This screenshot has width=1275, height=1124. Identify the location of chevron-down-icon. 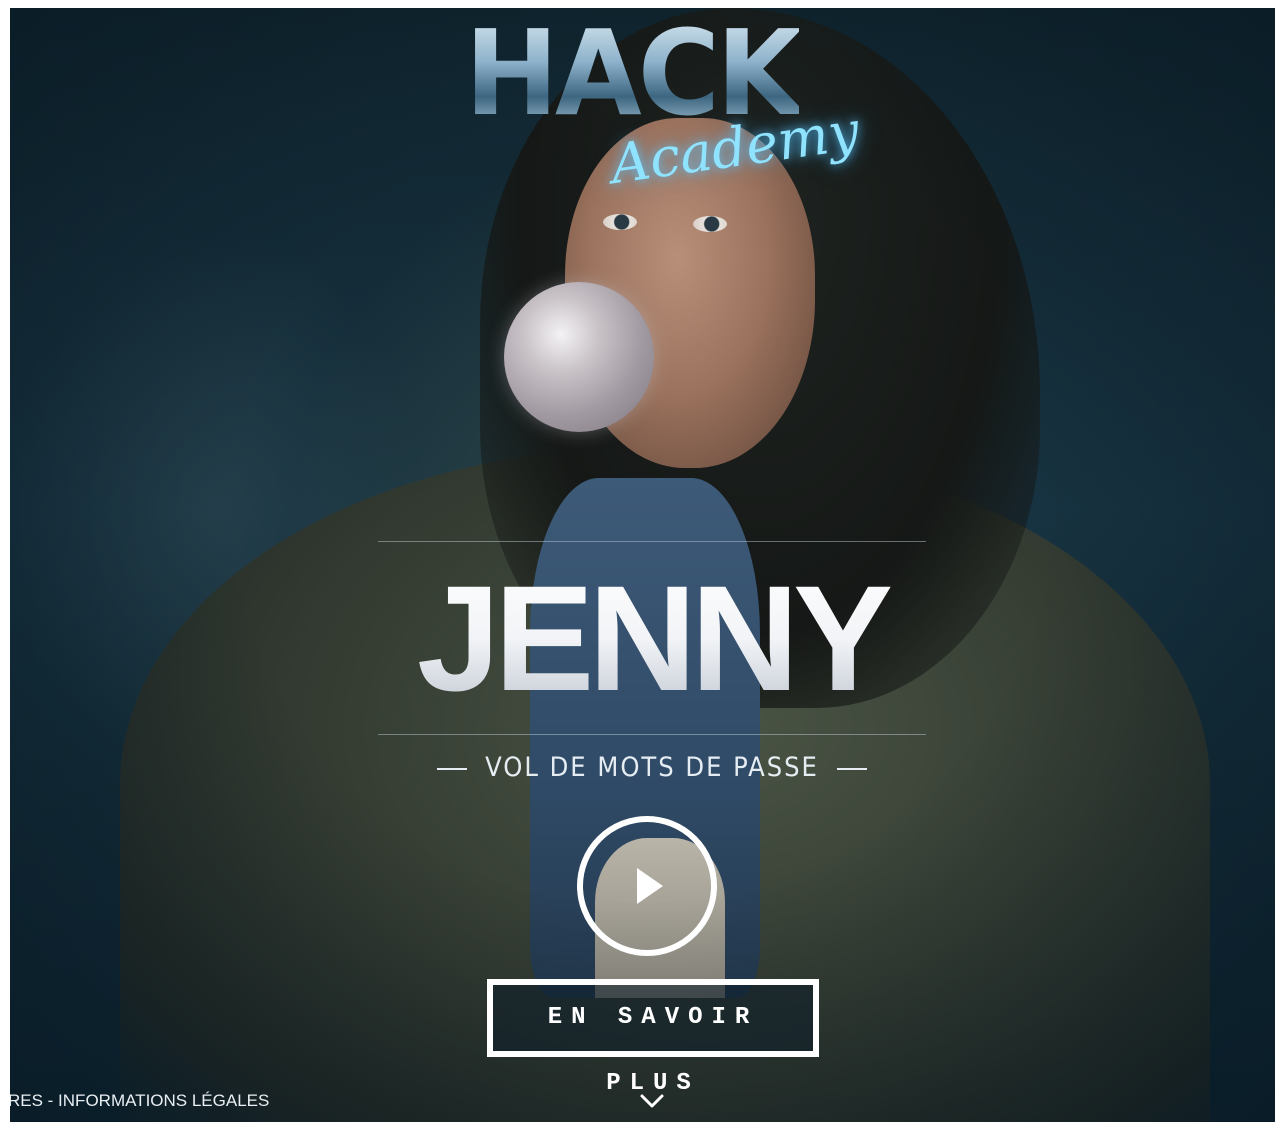
(652, 1101).